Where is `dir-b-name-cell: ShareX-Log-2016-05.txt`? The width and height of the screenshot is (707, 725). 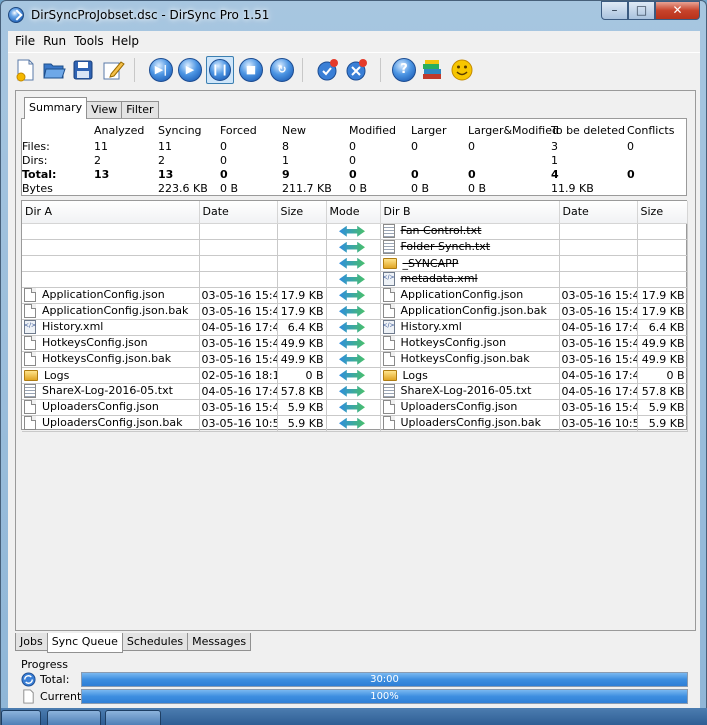
dir-b-name-cell: ShareX-Log-2016-05.txt is located at coordinates (470, 391).